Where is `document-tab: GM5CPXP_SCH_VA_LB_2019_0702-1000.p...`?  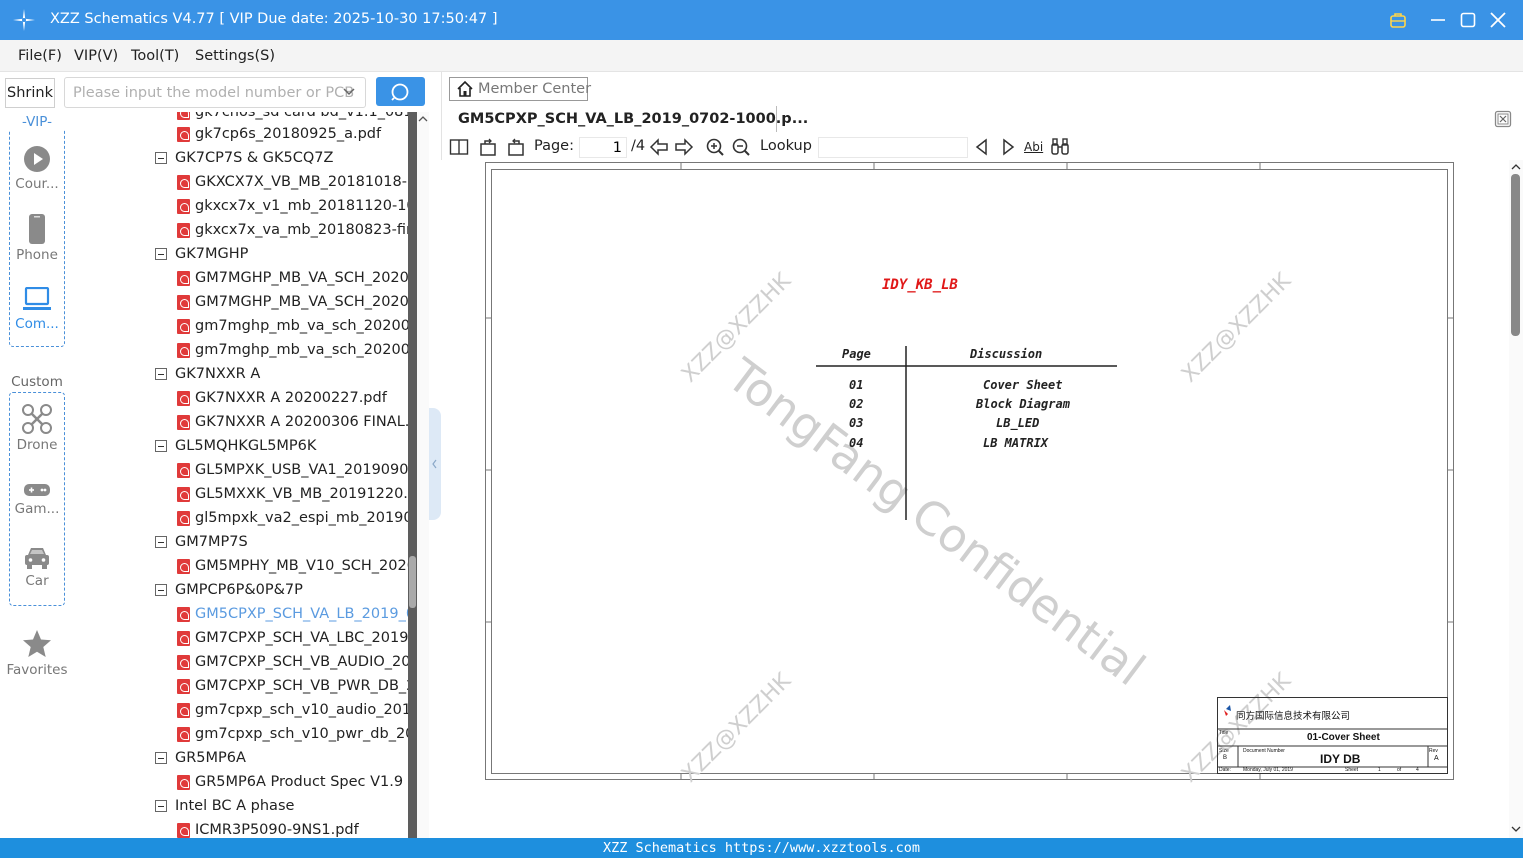 document-tab: GM5CPXP_SCH_VA_LB_2019_0702-1000.p... is located at coordinates (628, 119).